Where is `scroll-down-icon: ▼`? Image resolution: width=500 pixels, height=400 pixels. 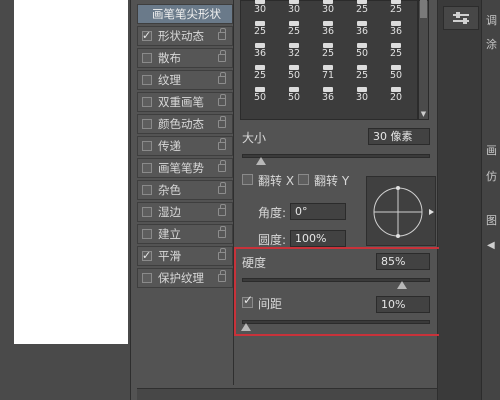 scroll-down-icon: ▼ is located at coordinates (423, 114).